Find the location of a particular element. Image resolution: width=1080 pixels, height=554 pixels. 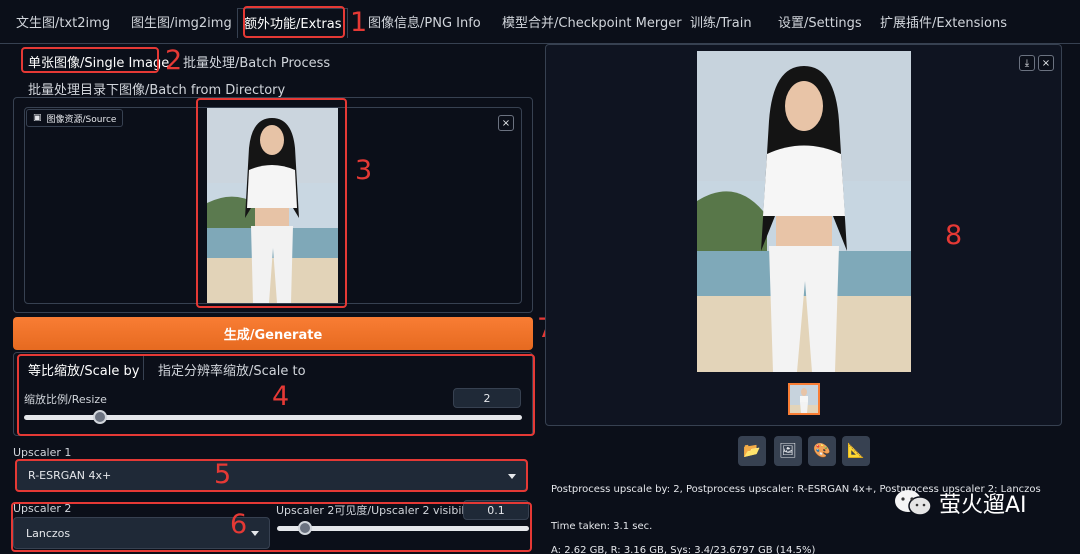

tab-png-info: 图像信息/PNG Info is located at coordinates (424, 21).